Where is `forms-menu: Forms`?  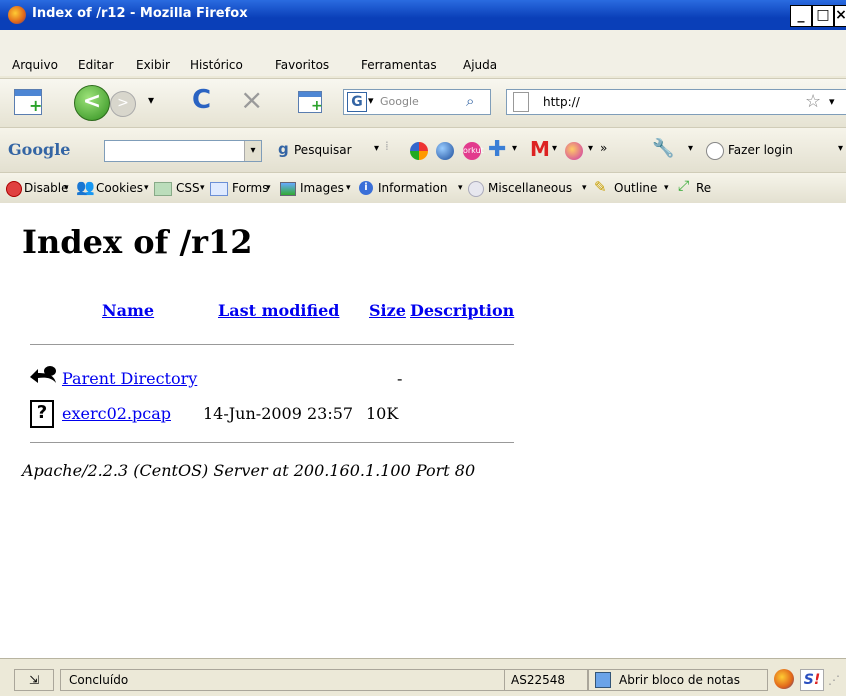 forms-menu: Forms is located at coordinates (250, 188).